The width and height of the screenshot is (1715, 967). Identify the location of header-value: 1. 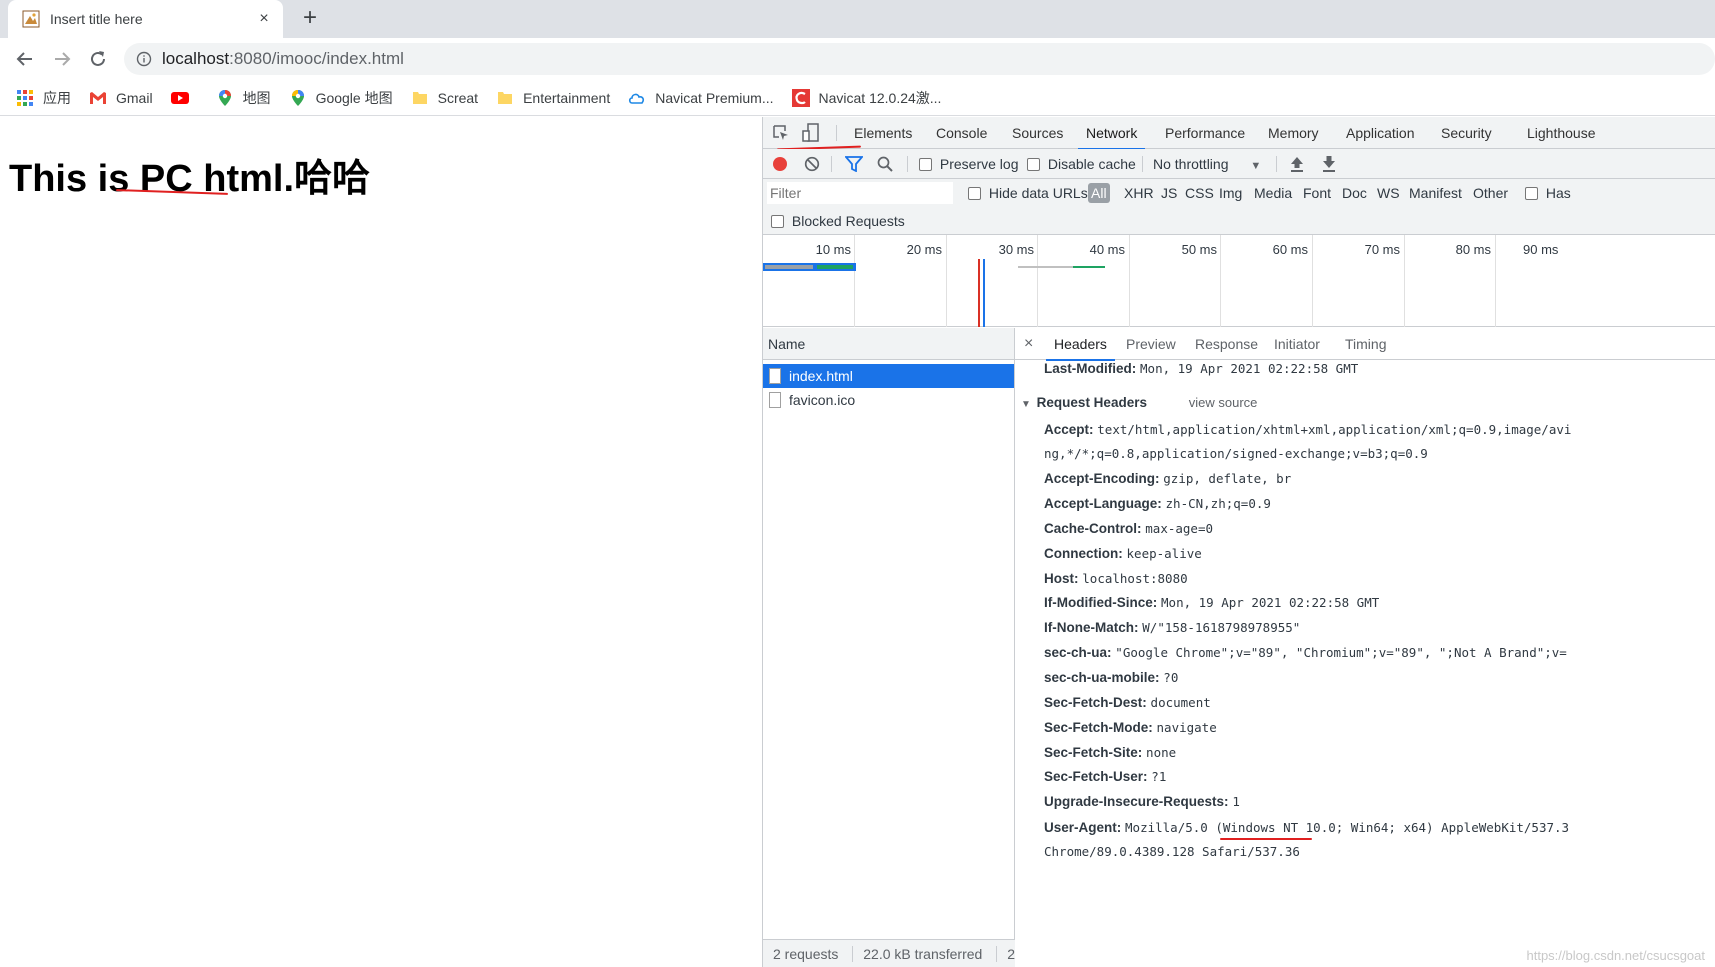
(1236, 801).